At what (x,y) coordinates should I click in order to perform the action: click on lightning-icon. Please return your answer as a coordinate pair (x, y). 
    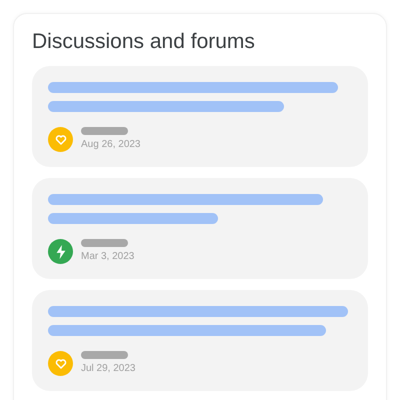
    Looking at the image, I should click on (60, 251).